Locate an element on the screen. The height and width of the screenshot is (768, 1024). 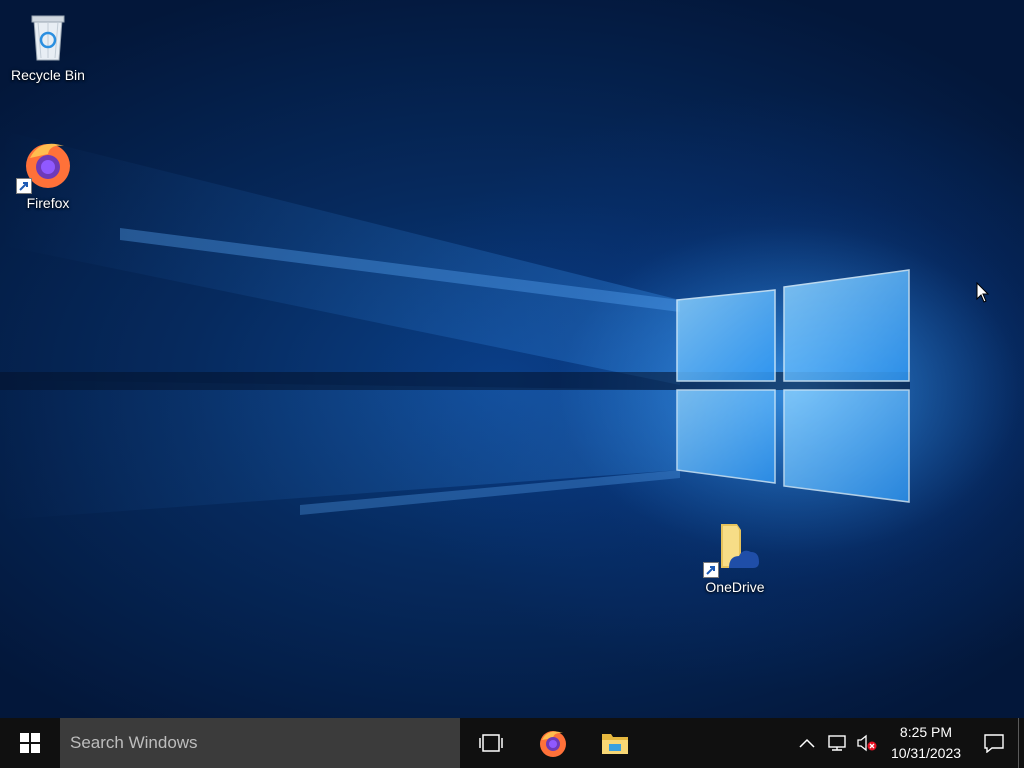
taskbar-firefox-button is located at coordinates (553, 743).